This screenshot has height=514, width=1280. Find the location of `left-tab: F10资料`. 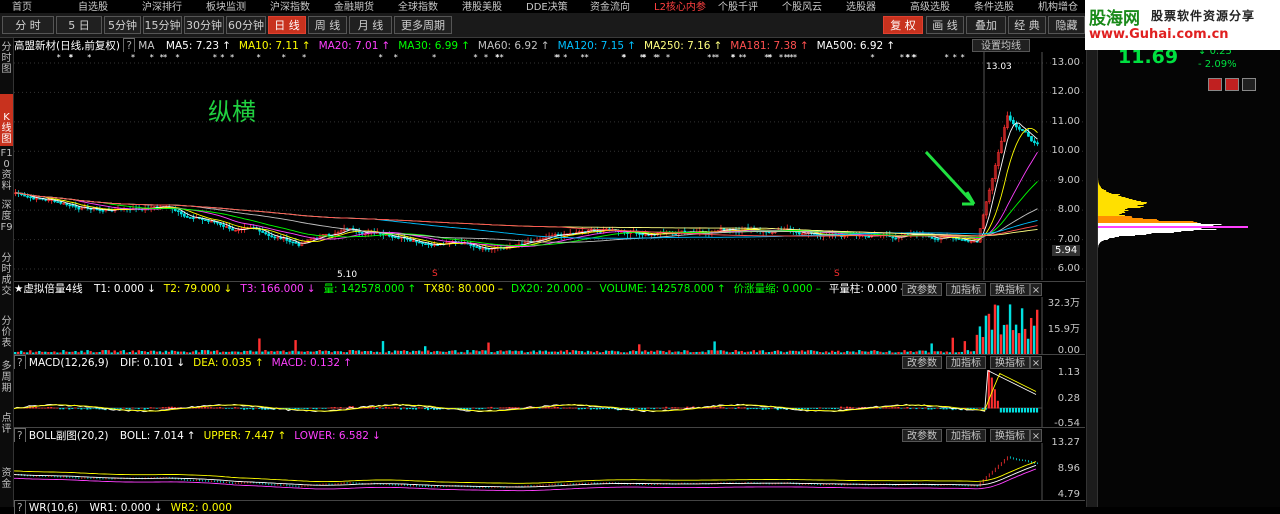

left-tab: F10资料 is located at coordinates (6, 169).